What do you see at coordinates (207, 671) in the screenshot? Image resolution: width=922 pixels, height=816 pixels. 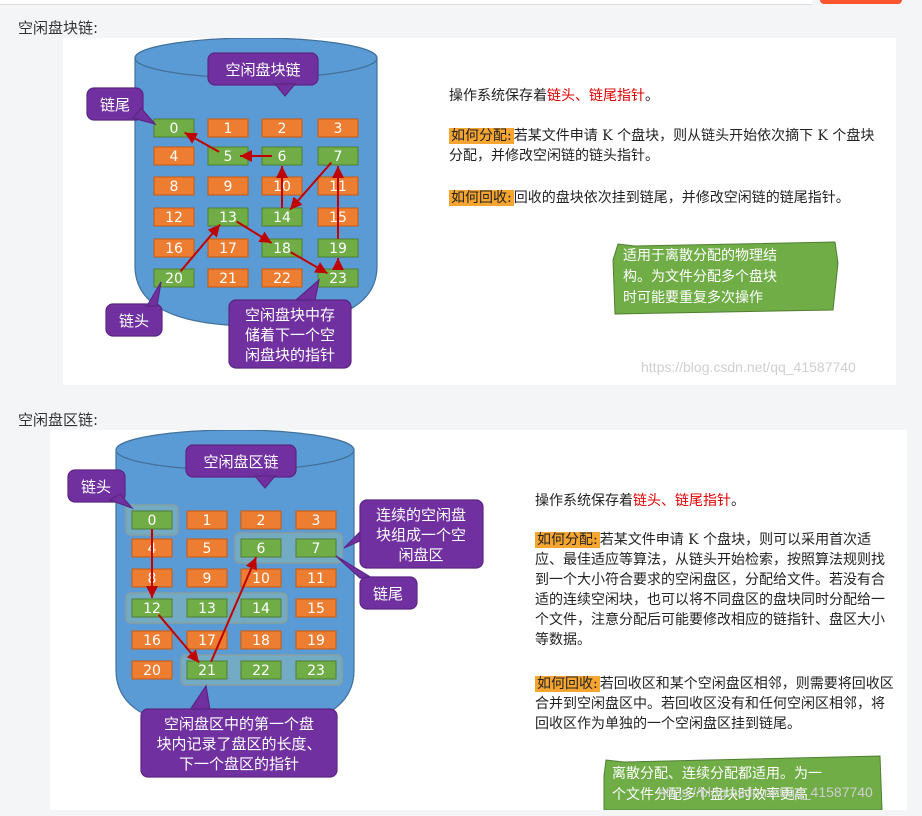 I see `svg-text: 21` at bounding box center [207, 671].